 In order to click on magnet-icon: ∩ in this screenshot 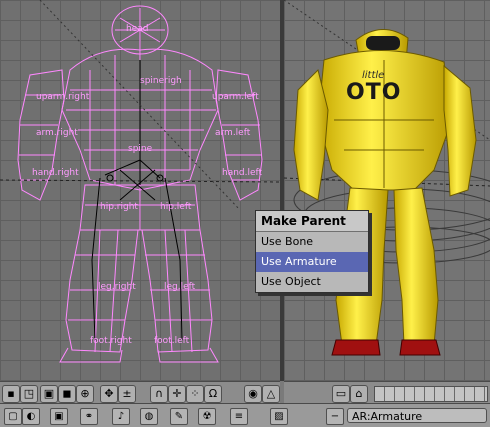, I will do `click(159, 394)`.